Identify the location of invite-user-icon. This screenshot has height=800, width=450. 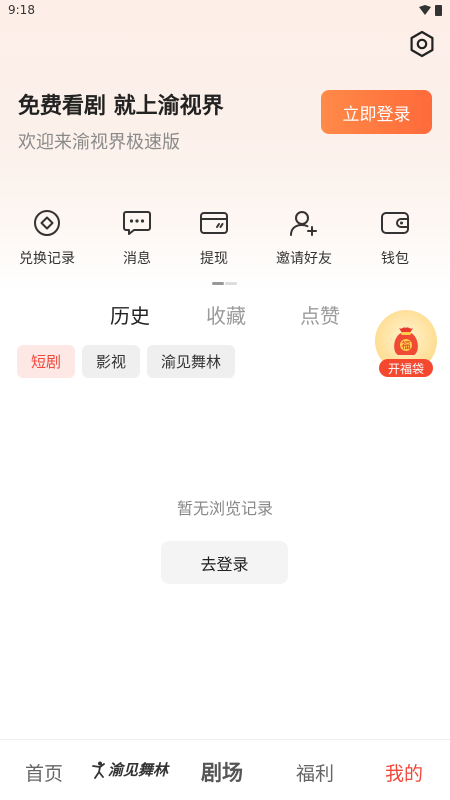
(304, 223).